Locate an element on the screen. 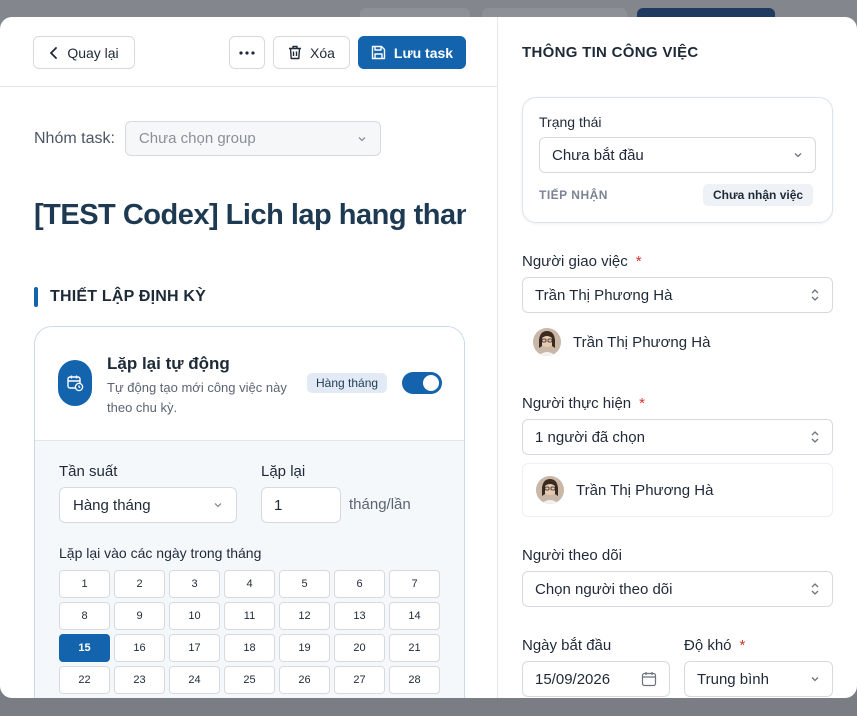 The width and height of the screenshot is (857, 716). assigner-person-name: Trần Thị Phương Hà is located at coordinates (642, 342).